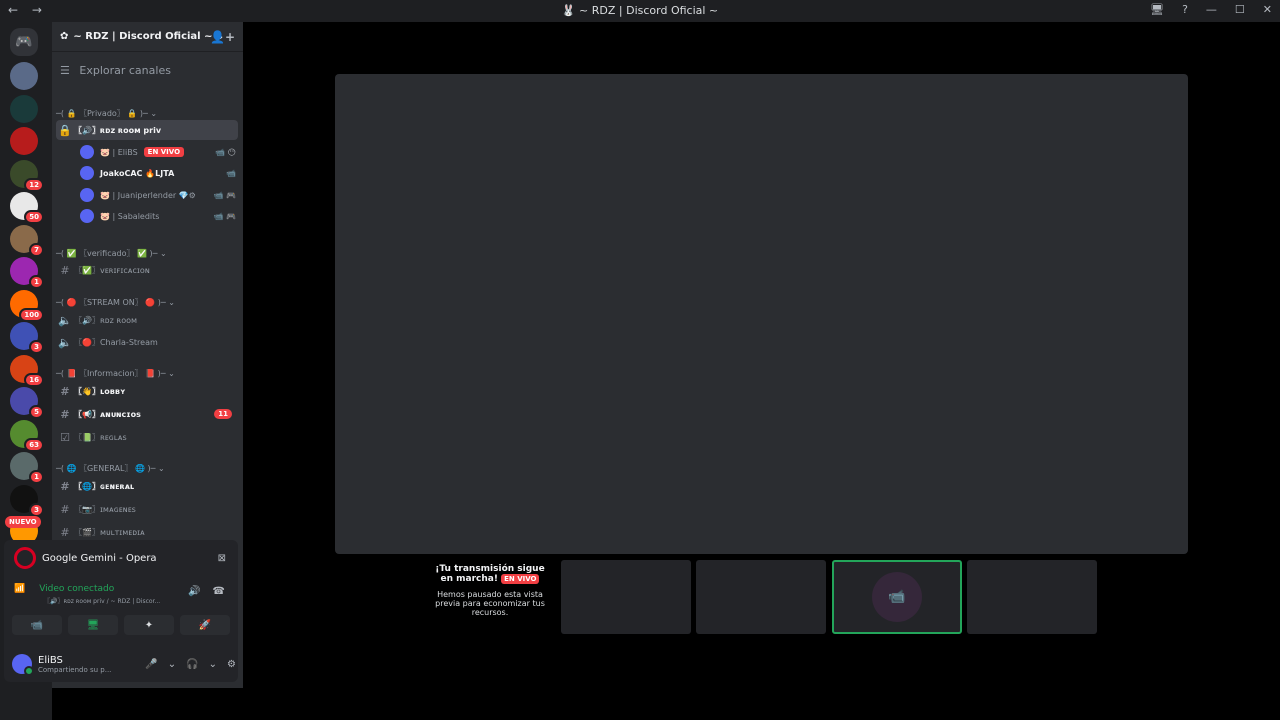 The image size is (1280, 720). I want to click on voice-user-name: 🐷 | Sabaledits, so click(130, 216).